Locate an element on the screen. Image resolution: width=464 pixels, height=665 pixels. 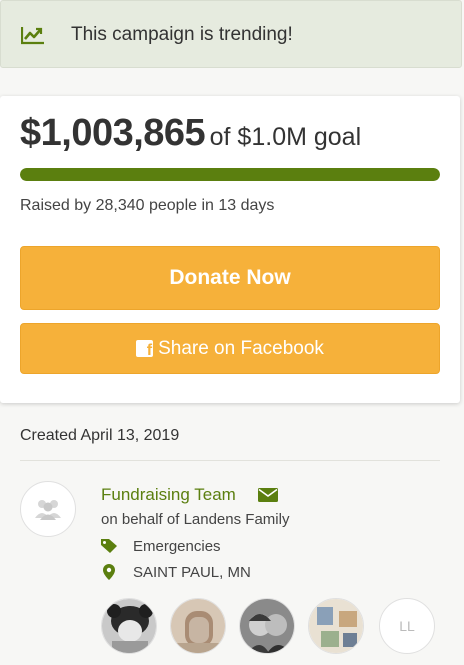
trending-banner: This campaign is trending! is located at coordinates (231, 34).